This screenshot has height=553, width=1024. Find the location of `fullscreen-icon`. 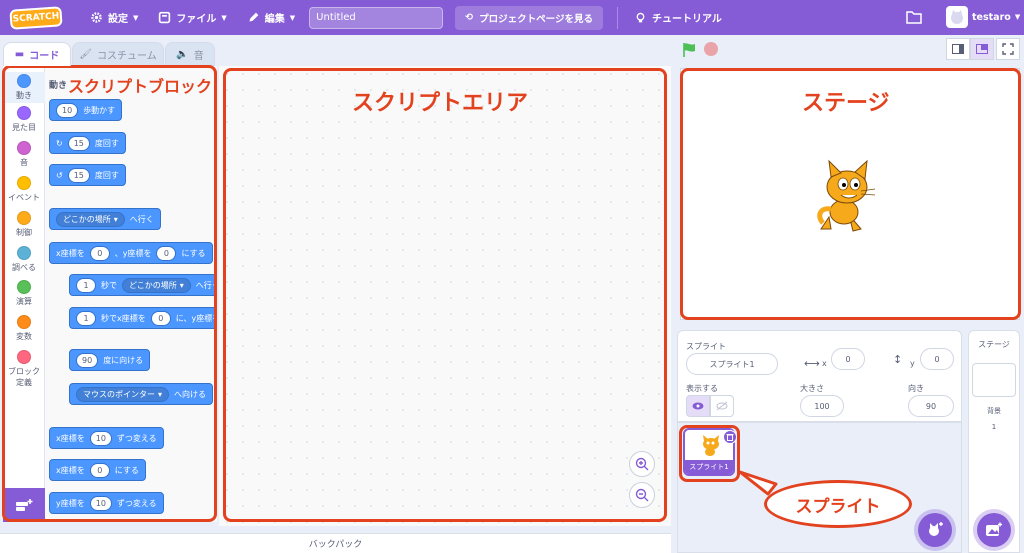

fullscreen-icon is located at coordinates (1008, 49).